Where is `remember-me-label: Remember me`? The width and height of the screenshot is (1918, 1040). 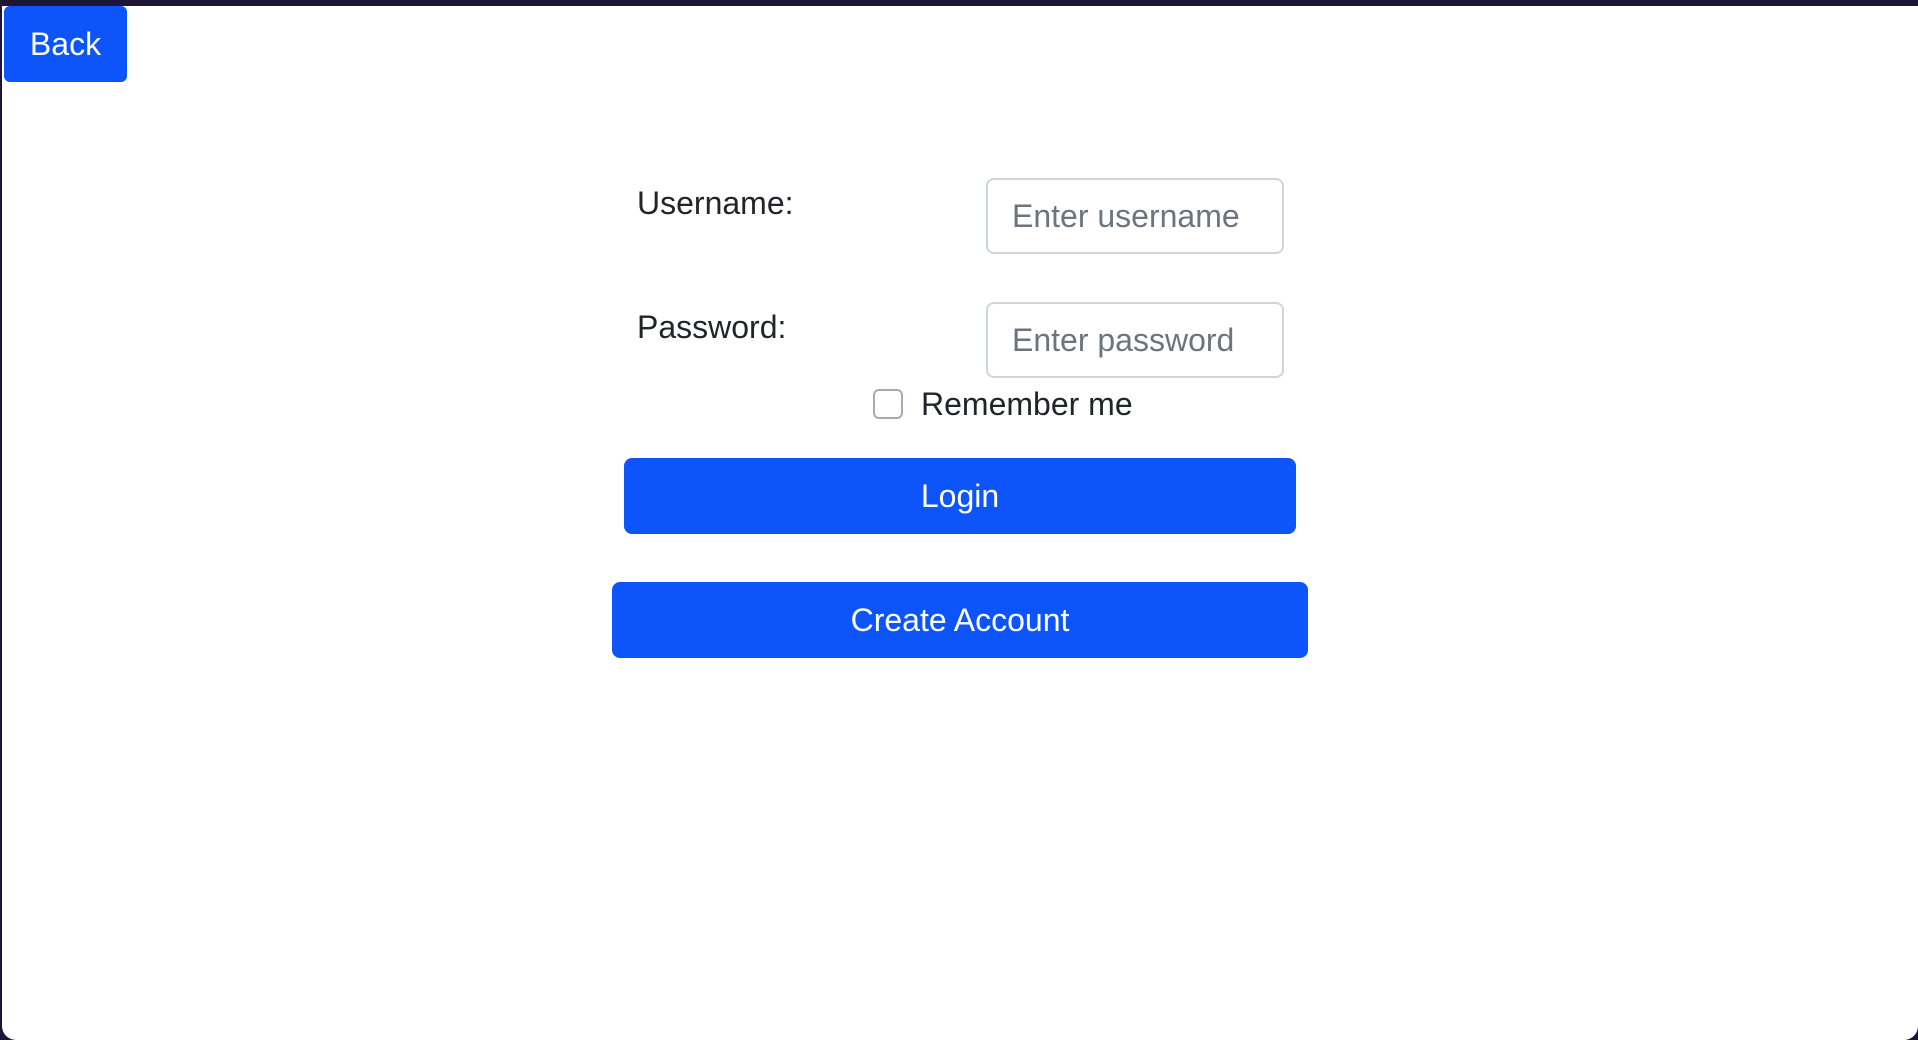 remember-me-label: Remember me is located at coordinates (1027, 404).